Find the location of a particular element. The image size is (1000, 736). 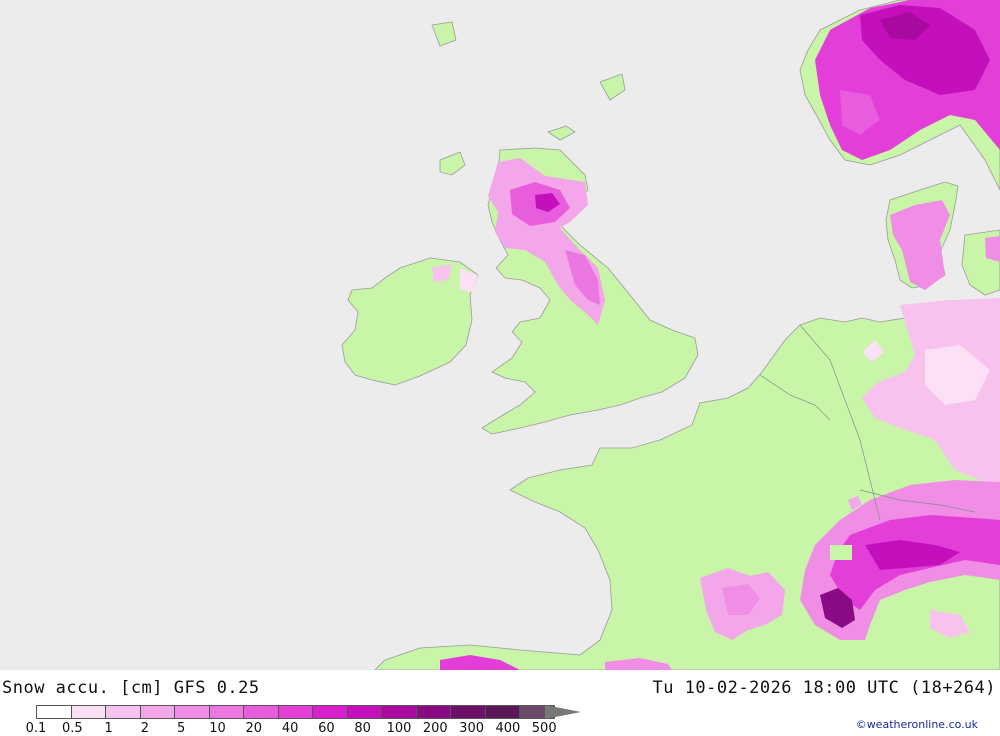

snow-sweden is located at coordinates (992, 249).